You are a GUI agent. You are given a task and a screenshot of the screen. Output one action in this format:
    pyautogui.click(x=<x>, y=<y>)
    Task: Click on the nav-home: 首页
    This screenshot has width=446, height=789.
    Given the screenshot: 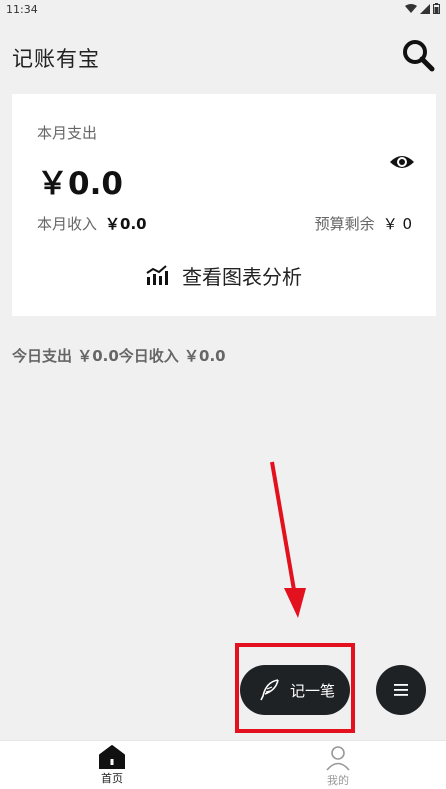 What is the action you would take?
    pyautogui.click(x=112, y=767)
    